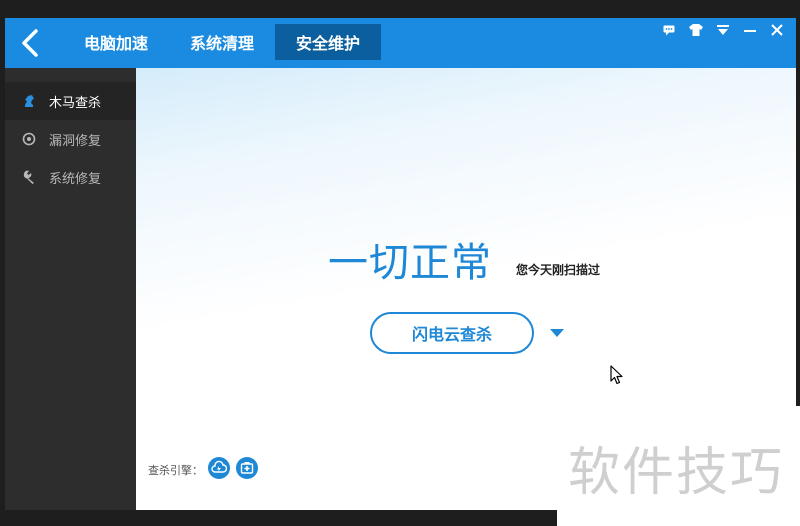 The image size is (800, 526). Describe the element at coordinates (29, 101) in the screenshot. I see `horse-icon` at that location.